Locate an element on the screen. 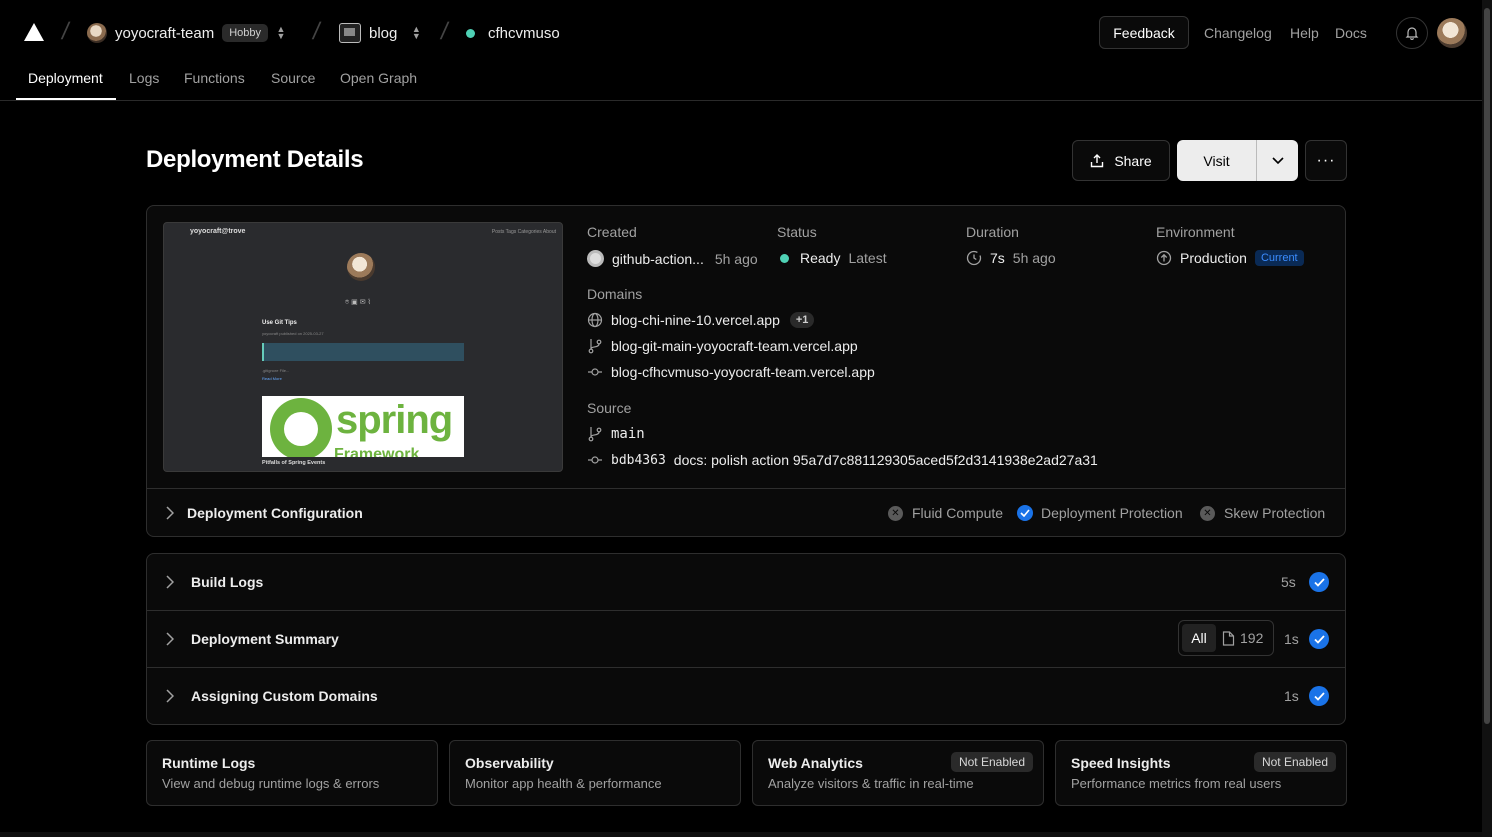 The width and height of the screenshot is (1492, 837). preview-post-title: Use Git Tips is located at coordinates (279, 323).